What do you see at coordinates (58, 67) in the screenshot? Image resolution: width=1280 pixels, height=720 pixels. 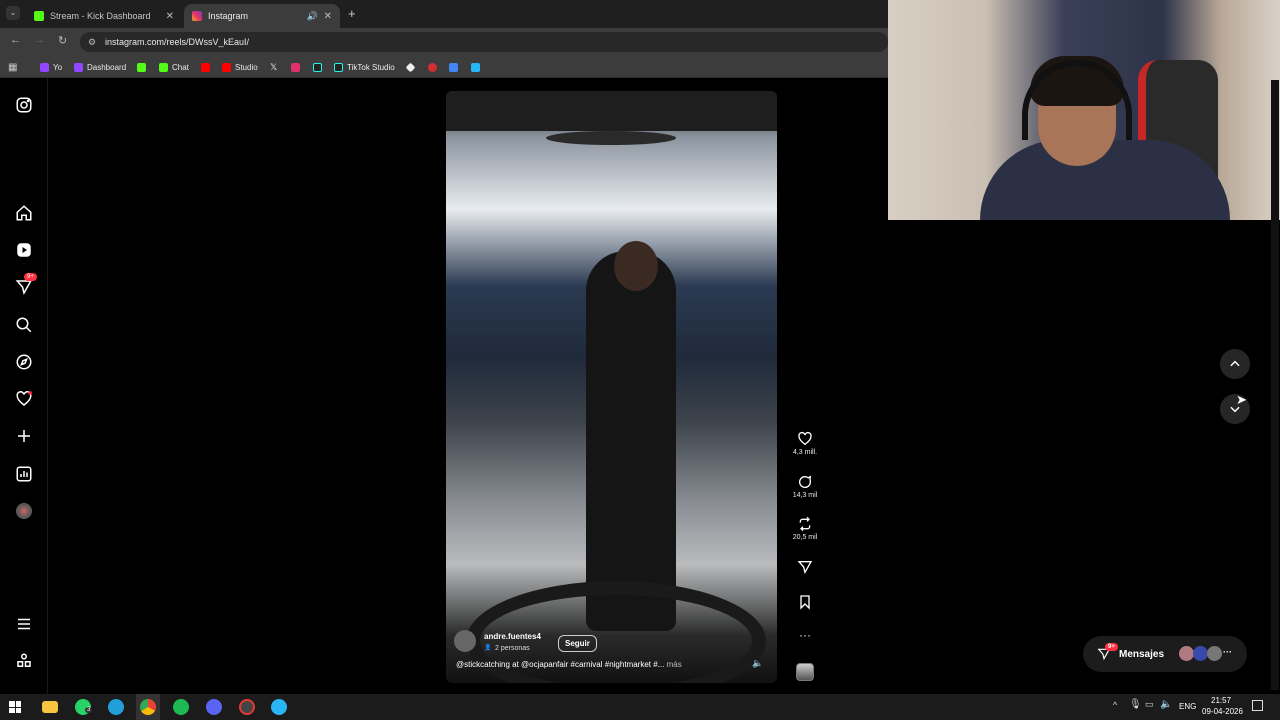 I see `bookmark-label: Yo` at bounding box center [58, 67].